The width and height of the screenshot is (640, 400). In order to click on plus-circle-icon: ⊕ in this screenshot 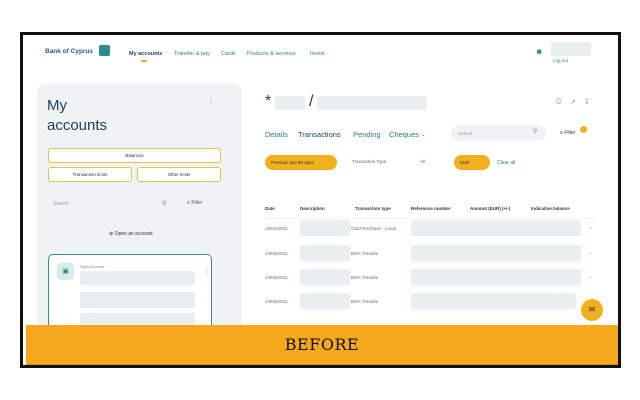, I will do `click(111, 234)`.